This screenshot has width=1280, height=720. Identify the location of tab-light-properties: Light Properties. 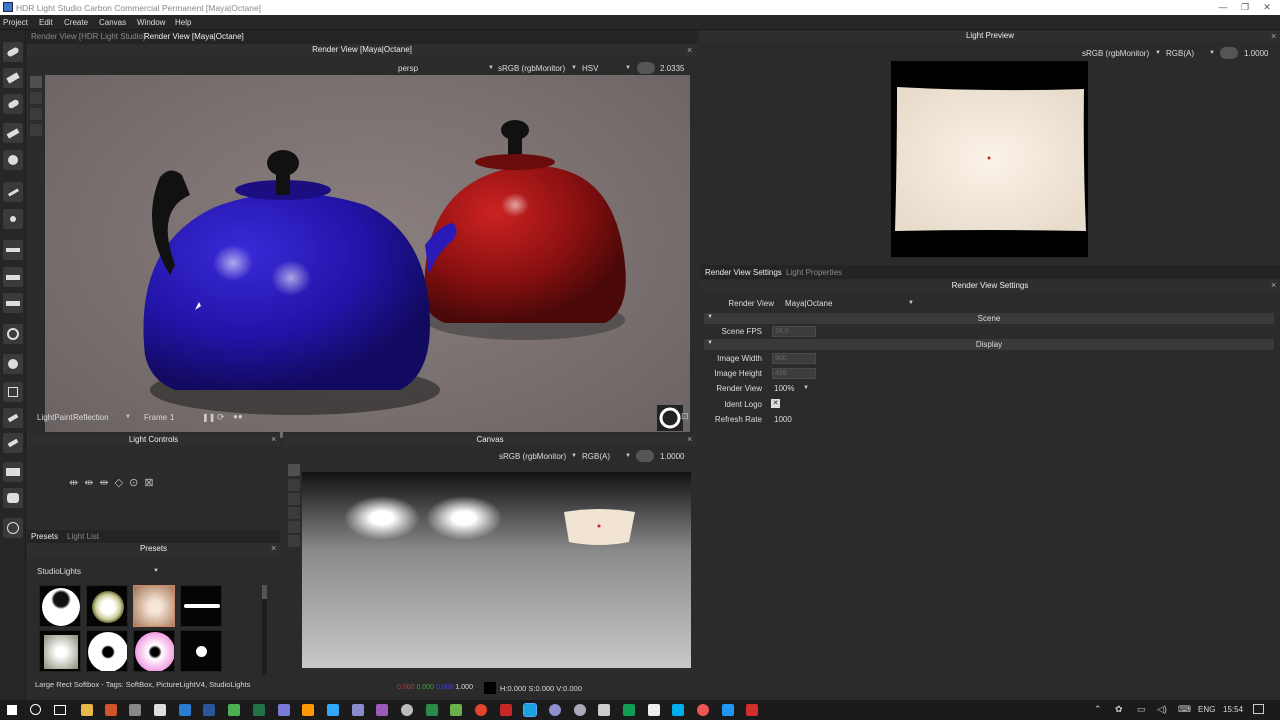
(814, 272).